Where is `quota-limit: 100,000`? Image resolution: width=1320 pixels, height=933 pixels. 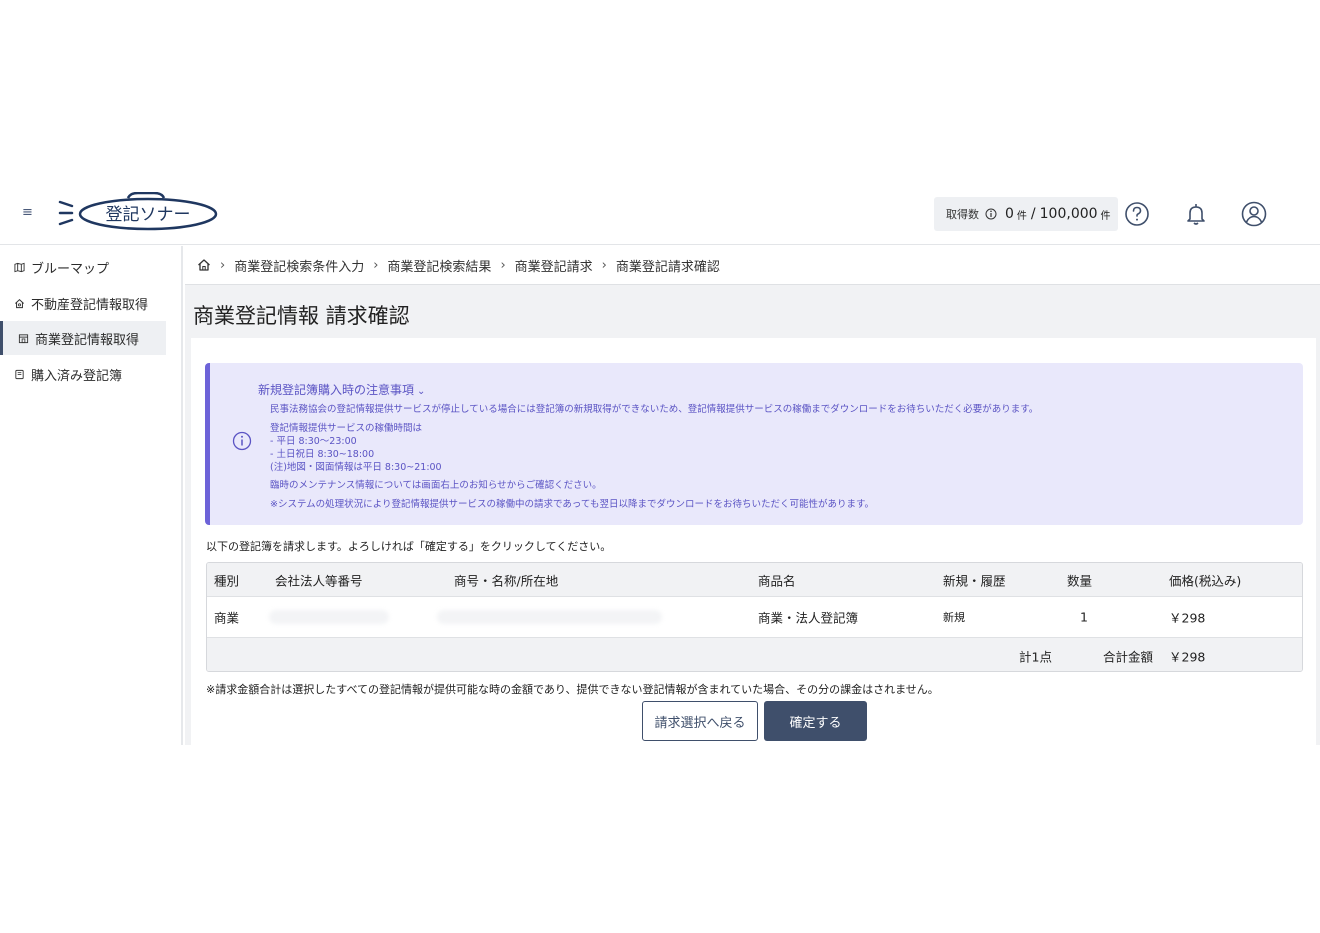 quota-limit: 100,000 is located at coordinates (1068, 214).